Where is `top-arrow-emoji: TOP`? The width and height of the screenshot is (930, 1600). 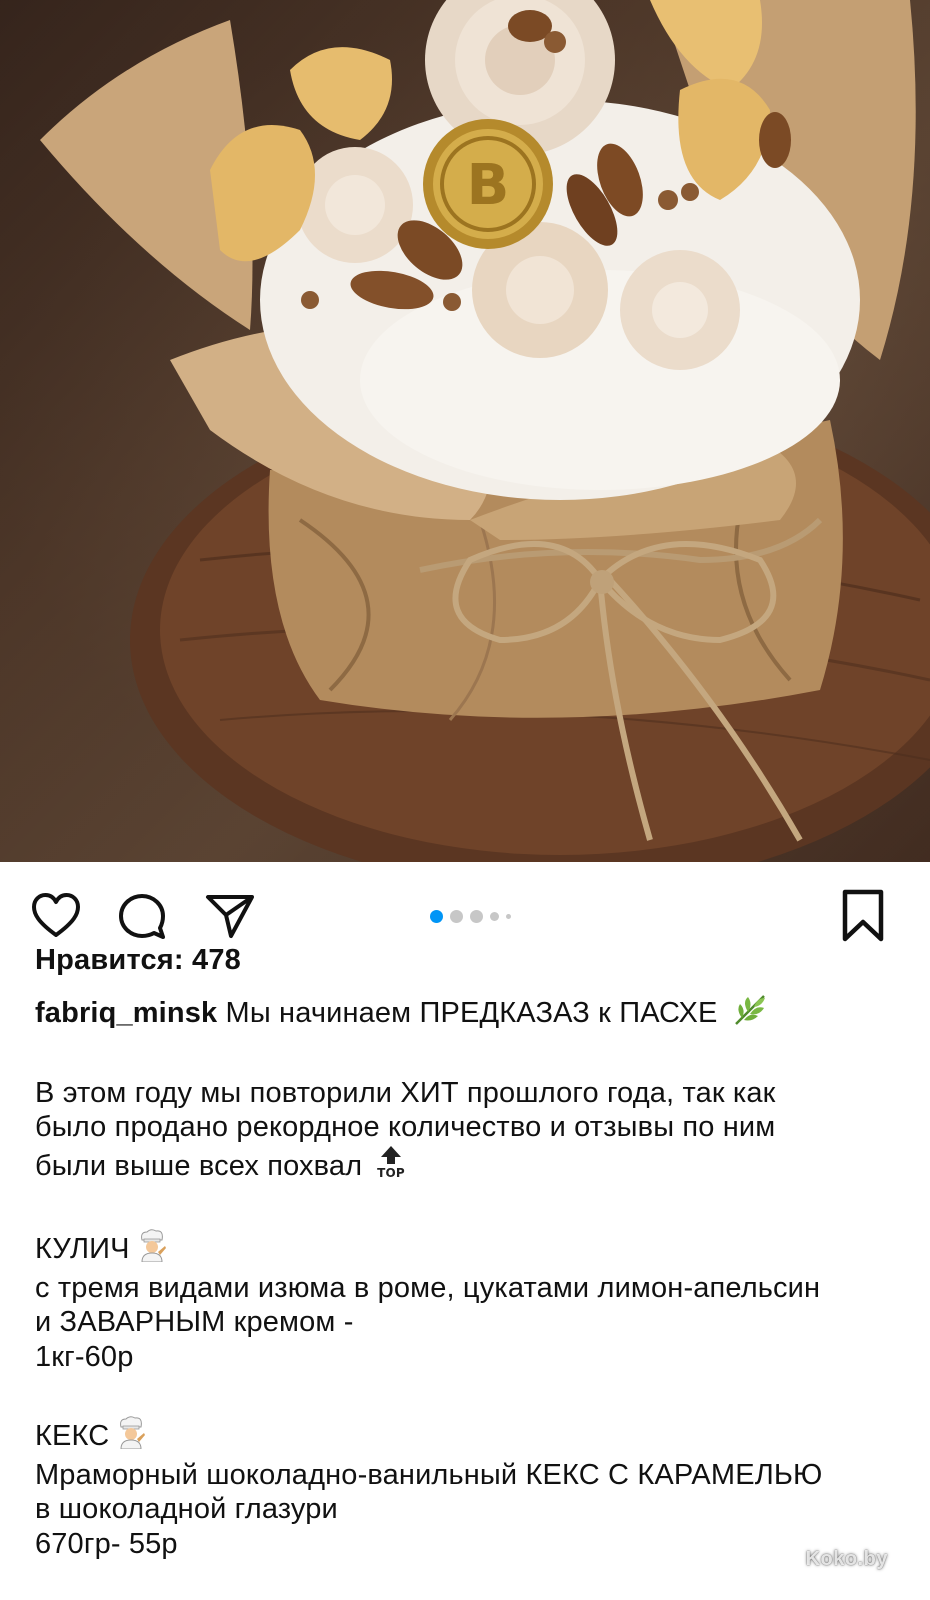
top-arrow-emoji: TOP is located at coordinates (391, 1166).